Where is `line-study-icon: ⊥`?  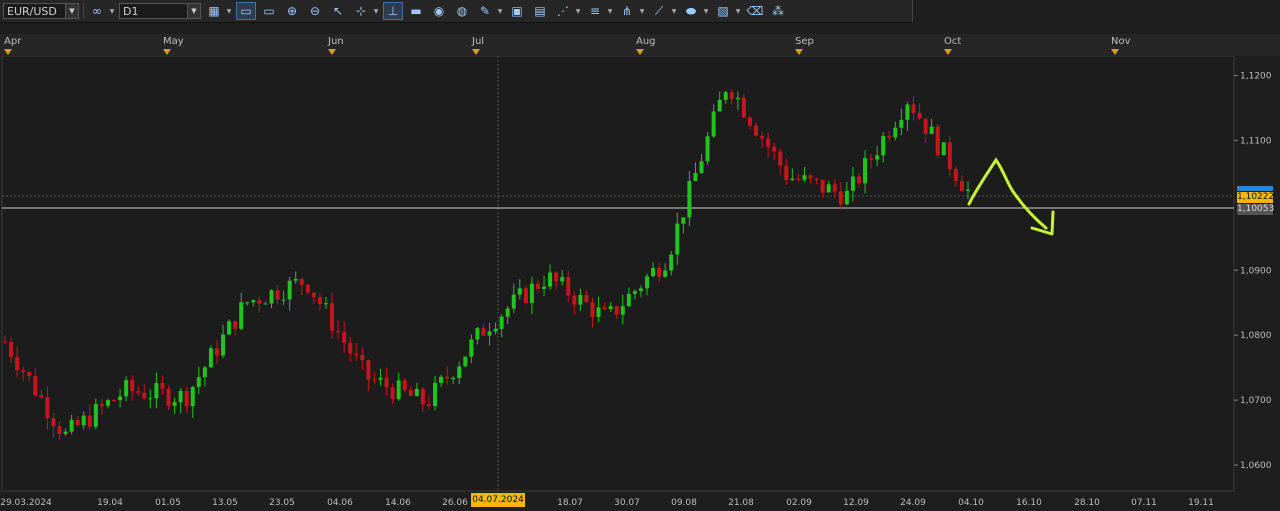
line-study-icon: ⊥ is located at coordinates (393, 11).